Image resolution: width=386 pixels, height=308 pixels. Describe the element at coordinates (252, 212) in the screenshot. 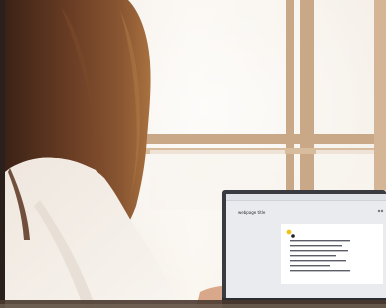

I see `screen-page-title: webpage title` at that location.